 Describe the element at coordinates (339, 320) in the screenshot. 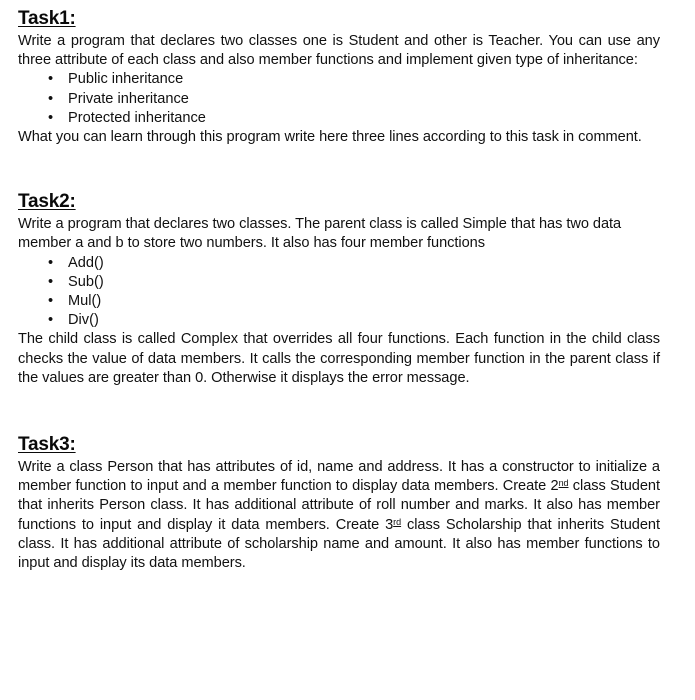

I see `list-item: • Div()` at that location.